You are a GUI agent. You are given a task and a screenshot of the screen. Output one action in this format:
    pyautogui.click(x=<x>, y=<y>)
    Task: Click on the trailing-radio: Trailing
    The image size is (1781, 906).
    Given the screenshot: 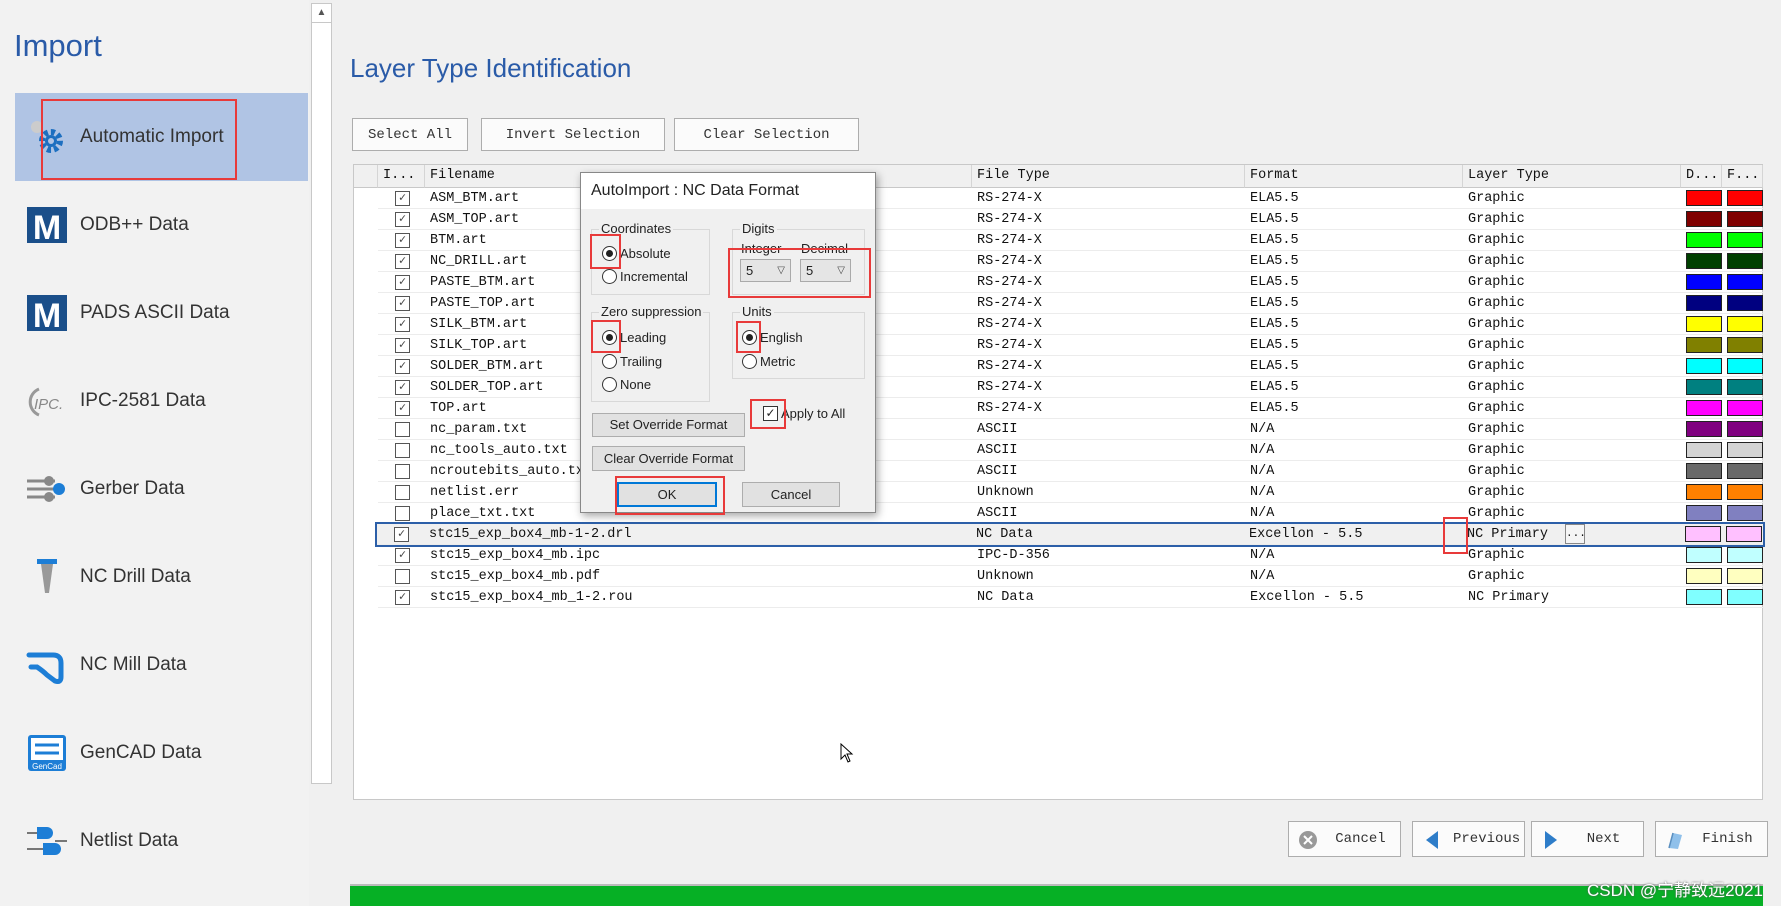 What is the action you would take?
    pyautogui.click(x=632, y=361)
    